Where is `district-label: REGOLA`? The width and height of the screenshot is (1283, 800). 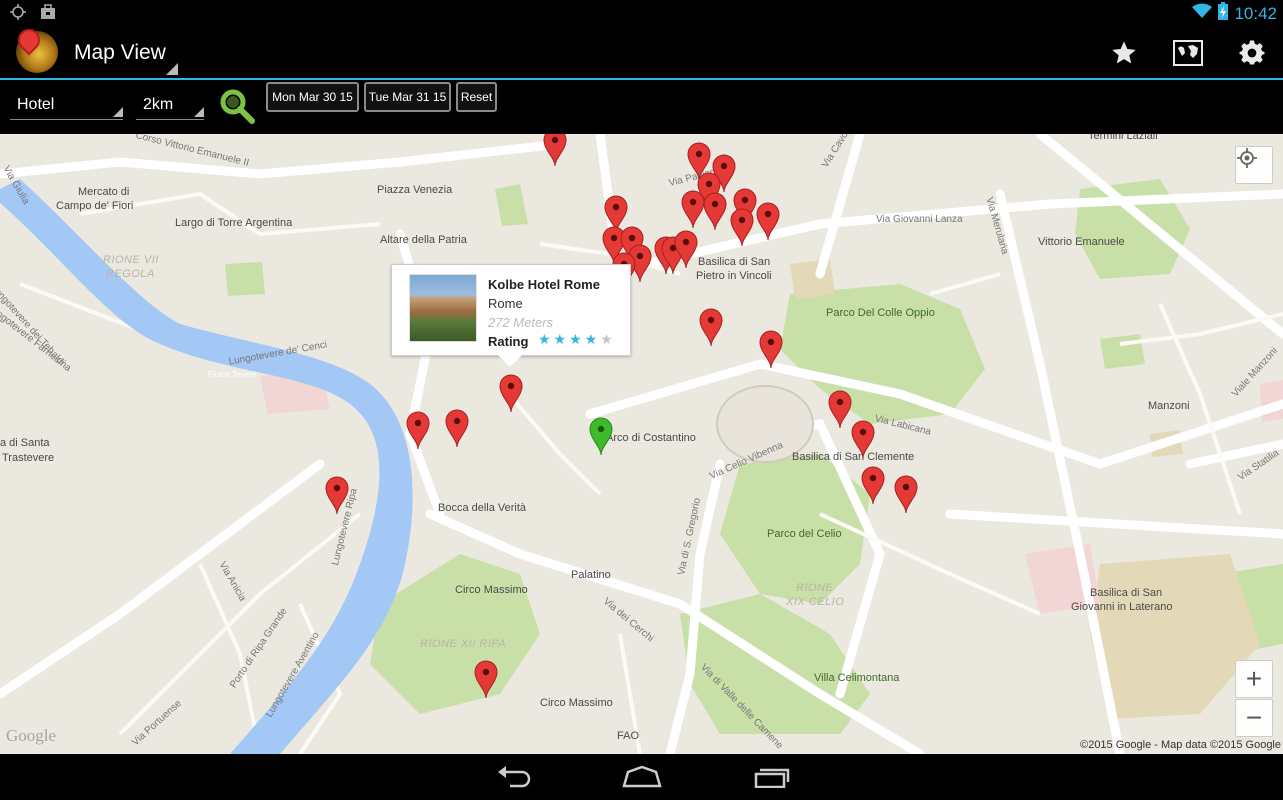
district-label: REGOLA is located at coordinates (130, 274).